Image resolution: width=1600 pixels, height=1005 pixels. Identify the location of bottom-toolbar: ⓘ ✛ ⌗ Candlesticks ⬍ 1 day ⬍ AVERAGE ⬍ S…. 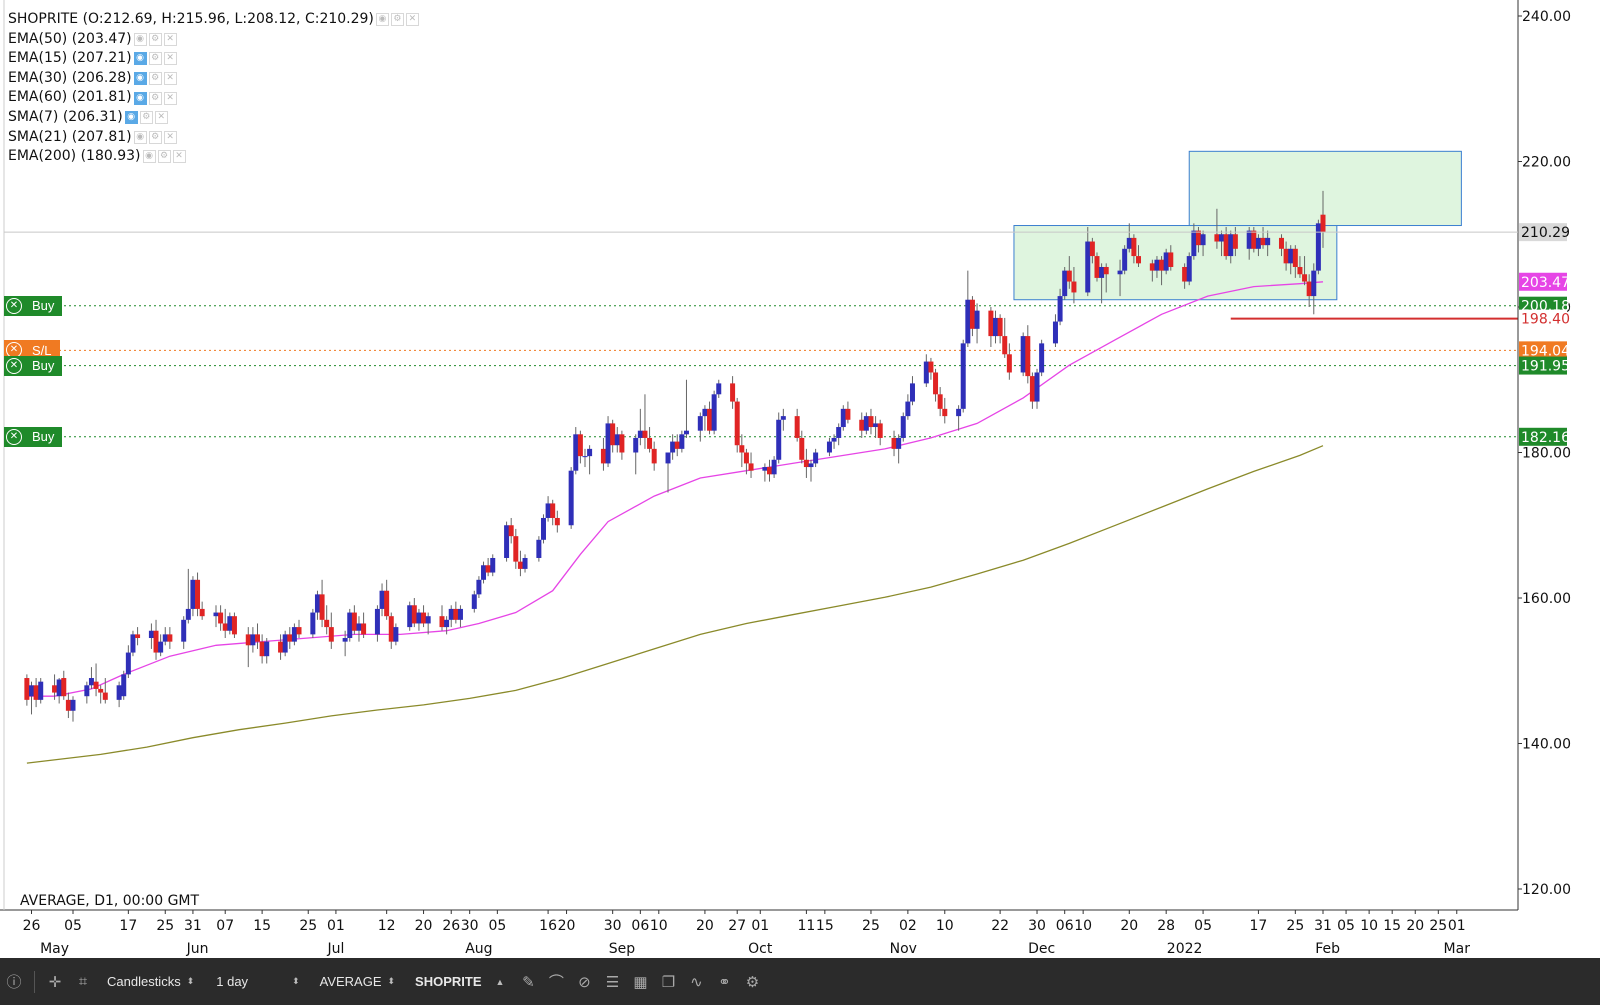
(800, 981).